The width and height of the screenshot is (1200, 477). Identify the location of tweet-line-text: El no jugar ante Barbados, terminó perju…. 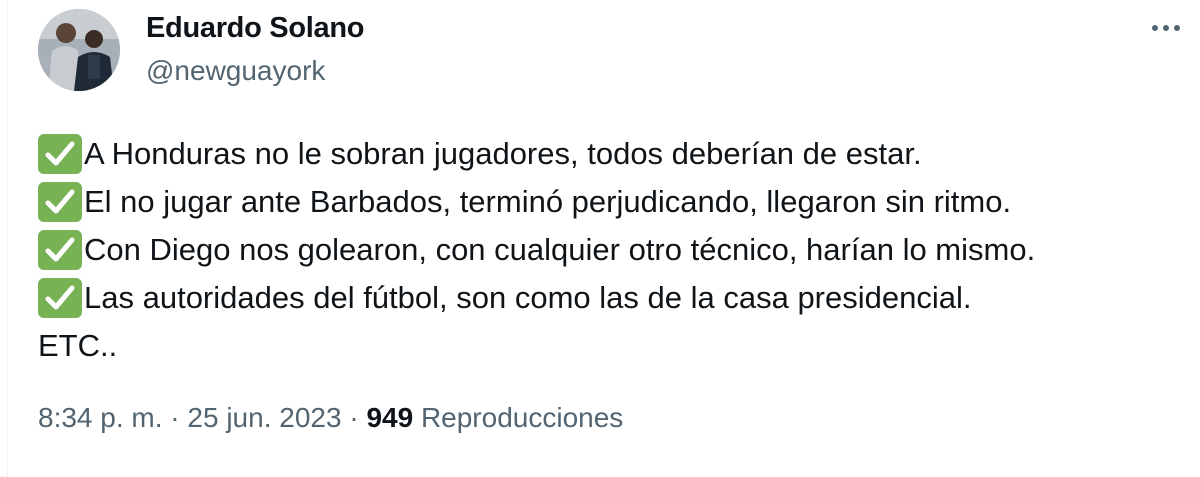
(548, 201).